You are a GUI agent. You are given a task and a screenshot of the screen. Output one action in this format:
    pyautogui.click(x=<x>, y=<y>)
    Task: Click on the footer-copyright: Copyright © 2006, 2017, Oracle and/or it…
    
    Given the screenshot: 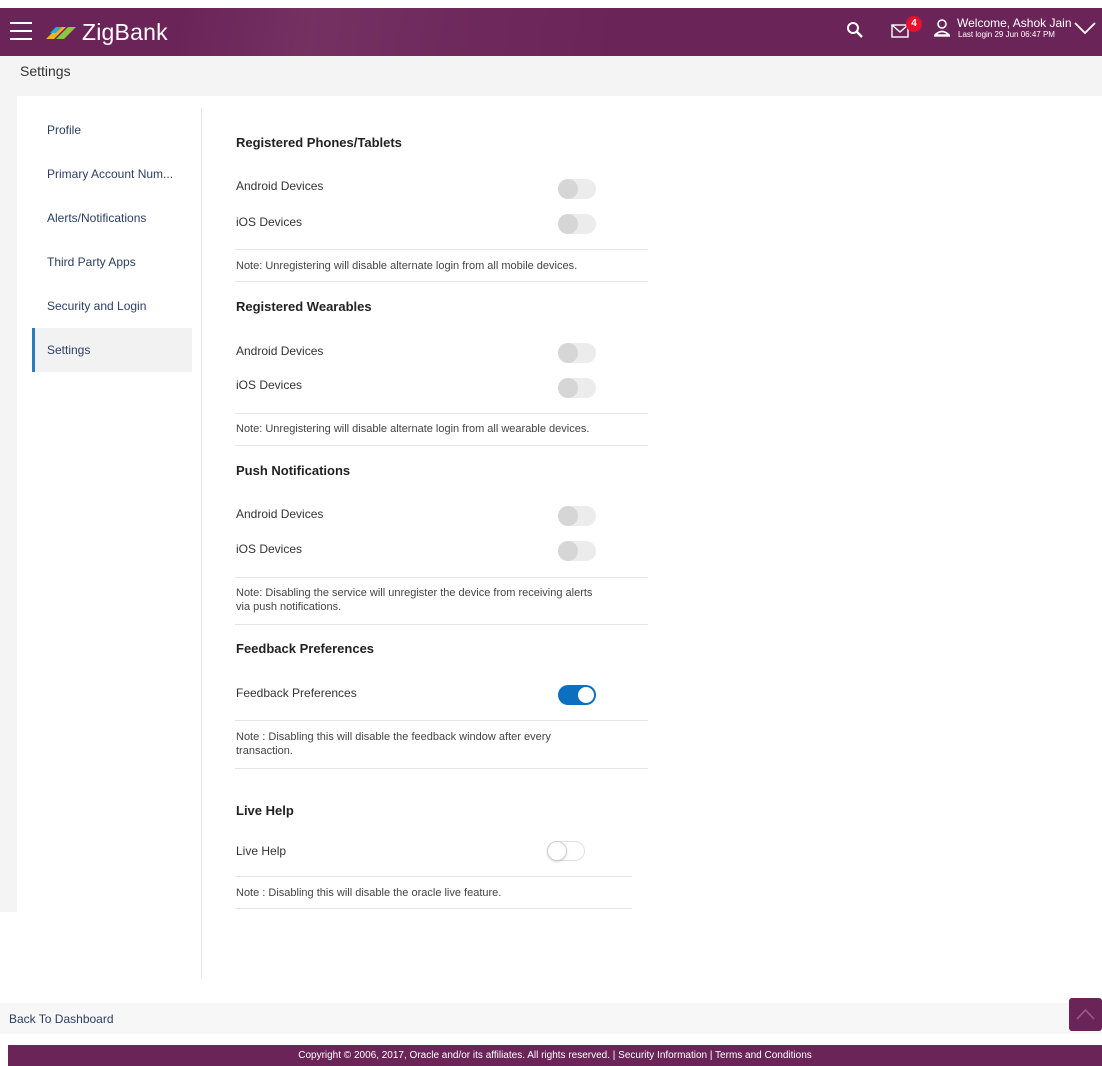 What is the action you would take?
    pyautogui.click(x=555, y=1055)
    